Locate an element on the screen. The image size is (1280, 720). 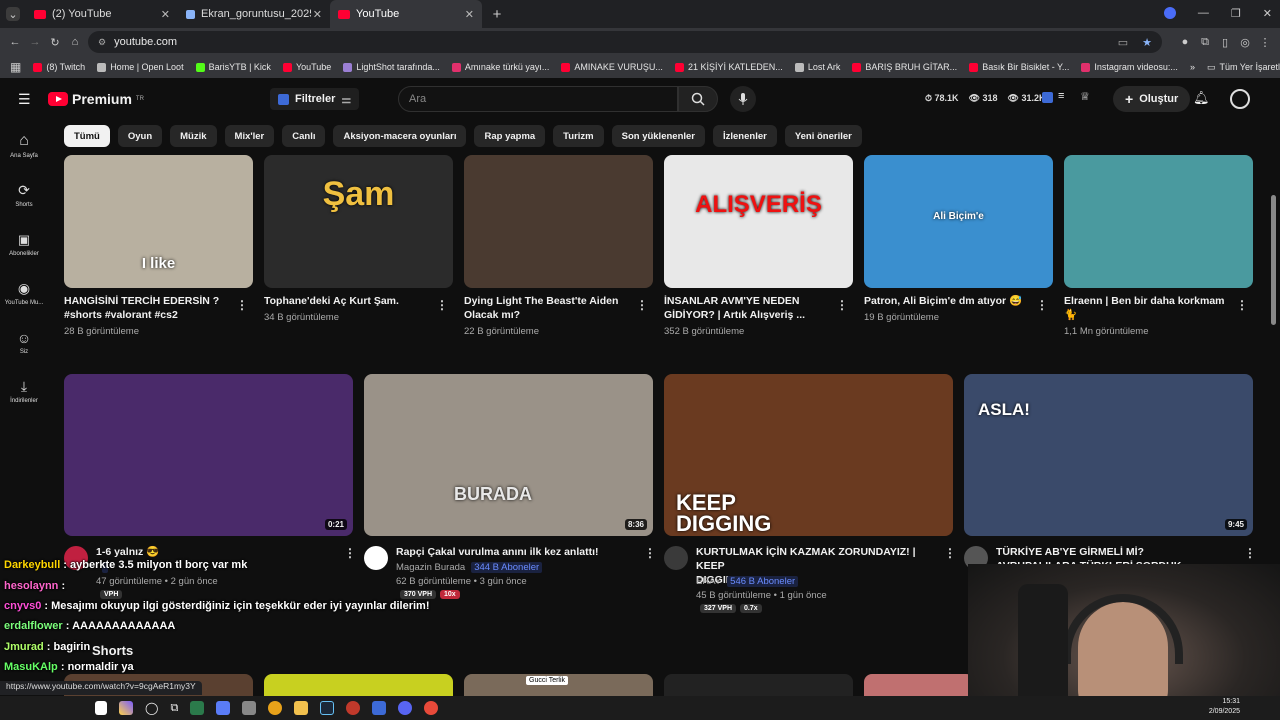
video-title: 1-6 yalnız 😎 is located at coordinates (218, 552).